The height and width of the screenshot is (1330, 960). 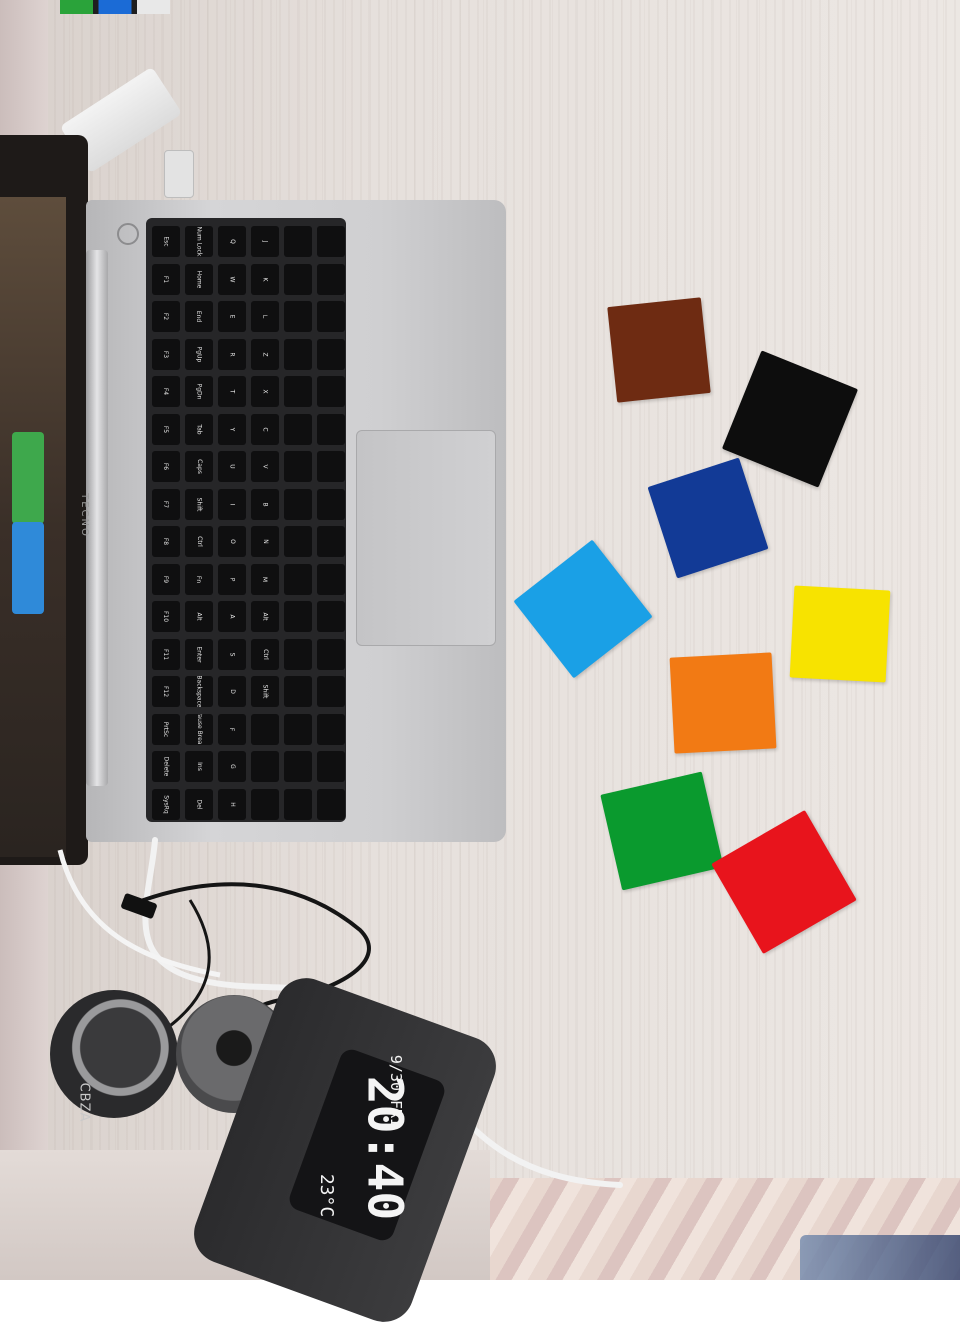 What do you see at coordinates (114, 1054) in the screenshot?
I see `wireless-charger` at bounding box center [114, 1054].